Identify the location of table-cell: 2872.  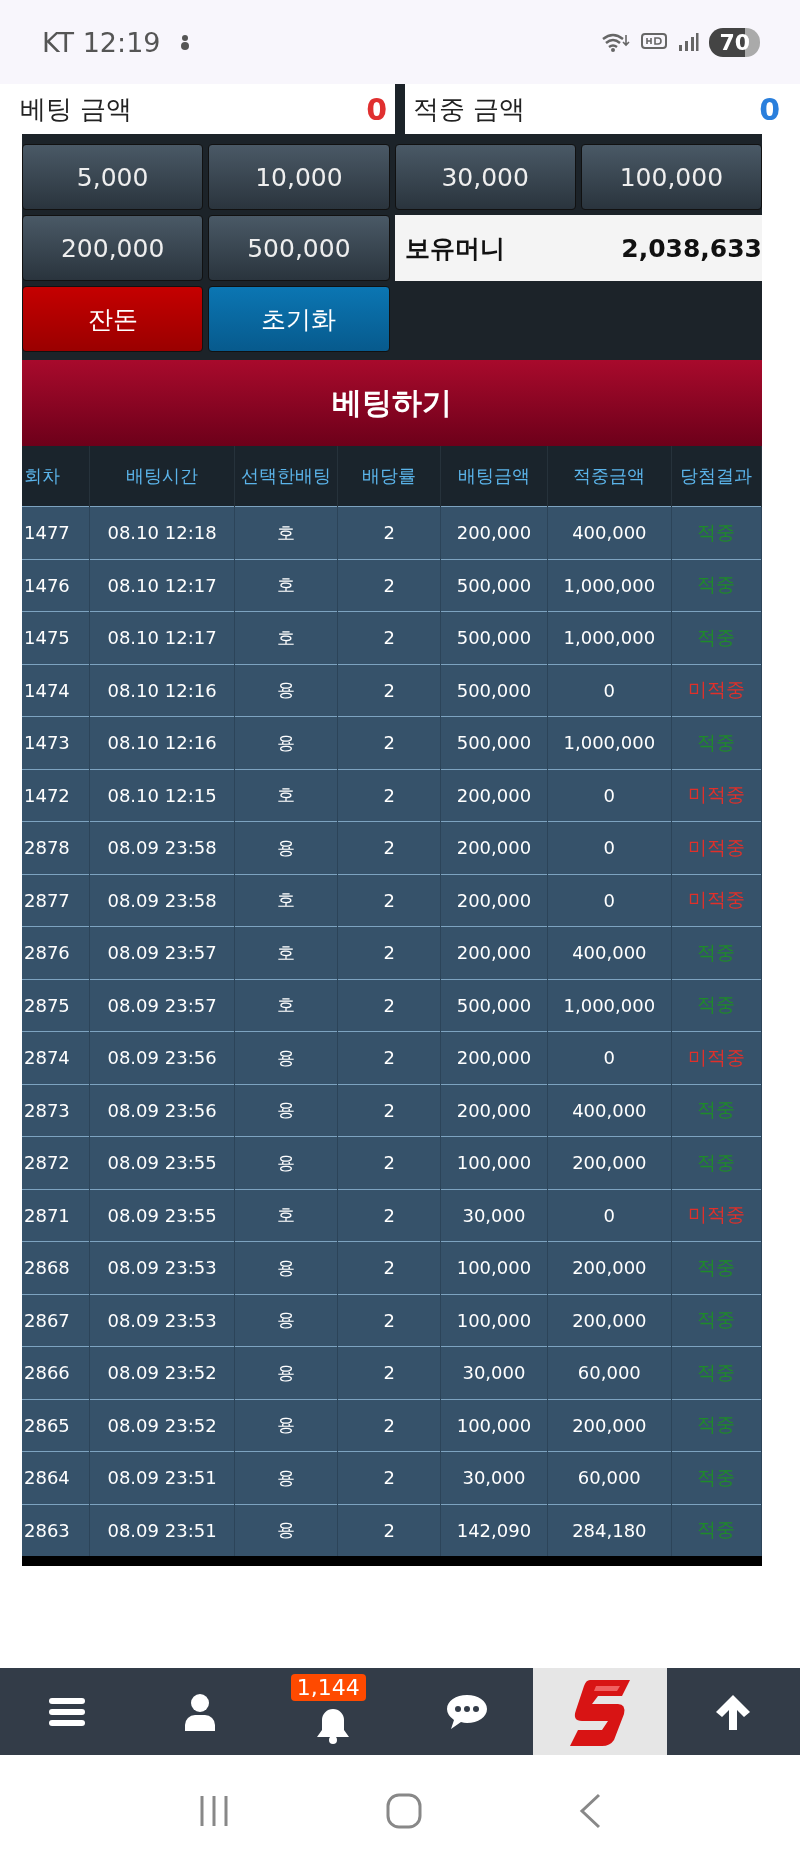
(56, 1162).